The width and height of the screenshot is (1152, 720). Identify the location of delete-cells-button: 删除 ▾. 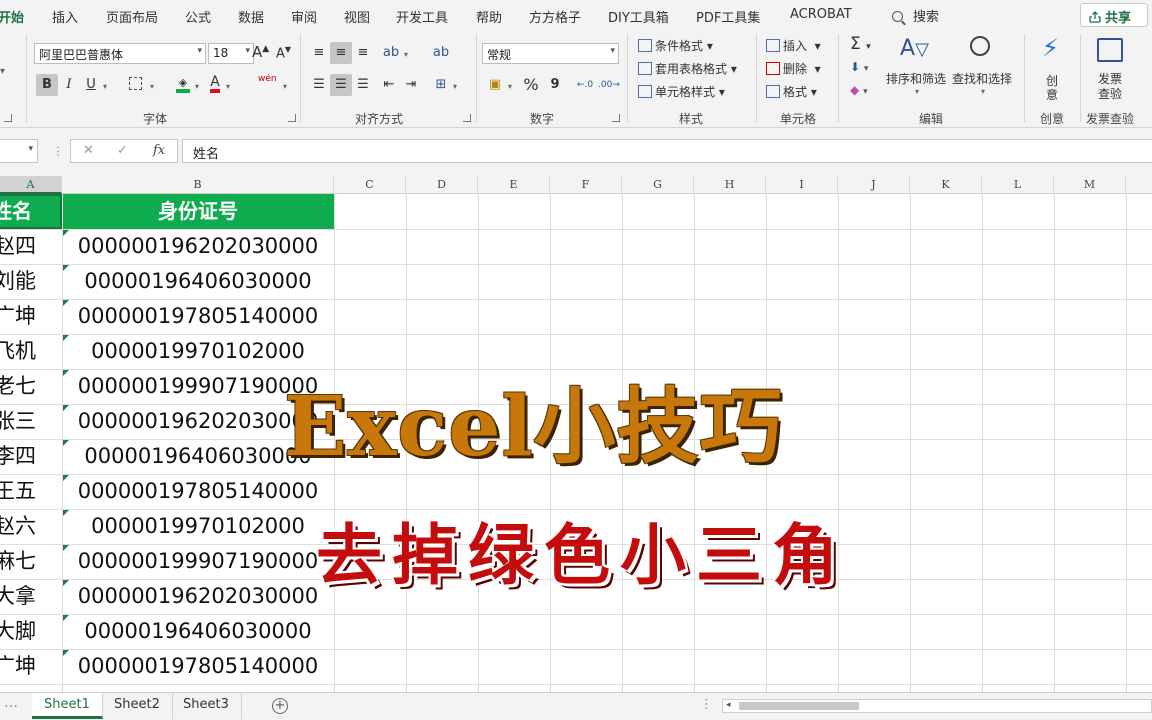
(793, 68).